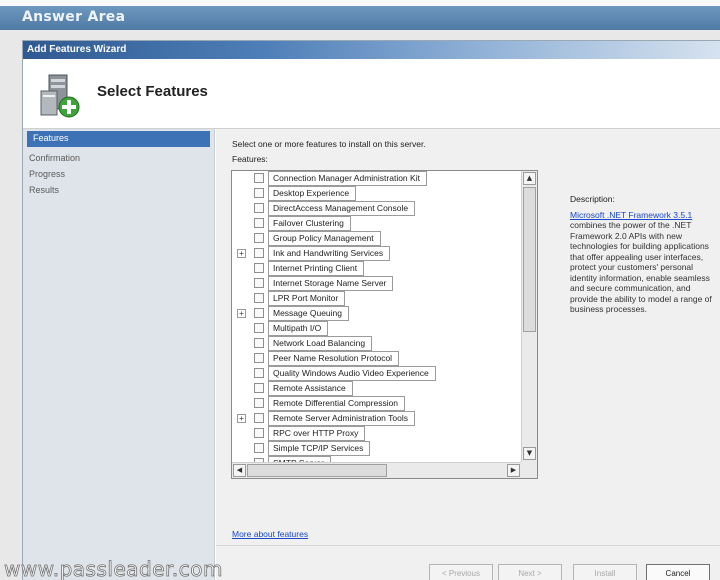 This screenshot has height=580, width=720. I want to click on step-progress: Progress, so click(47, 174).